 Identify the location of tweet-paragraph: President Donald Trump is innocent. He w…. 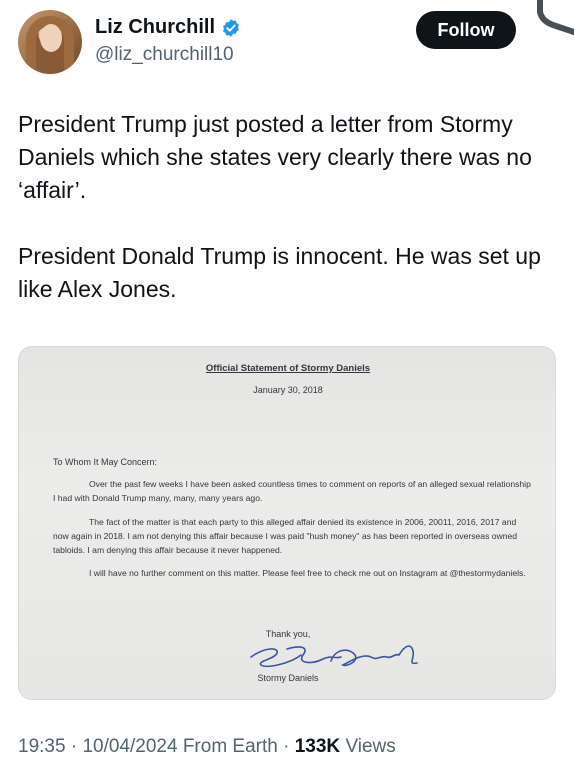
(279, 272).